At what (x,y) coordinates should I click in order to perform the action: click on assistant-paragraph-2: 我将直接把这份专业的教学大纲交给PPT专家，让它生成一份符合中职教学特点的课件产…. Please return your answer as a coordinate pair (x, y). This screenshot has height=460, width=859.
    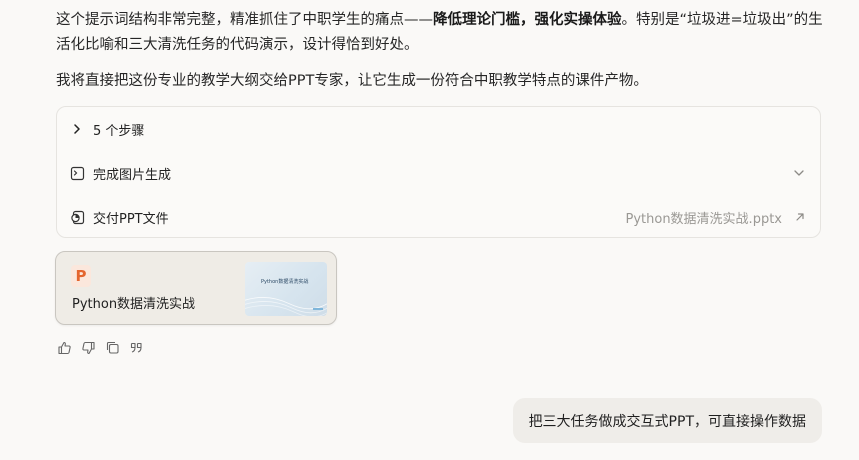
    Looking at the image, I should click on (352, 81).